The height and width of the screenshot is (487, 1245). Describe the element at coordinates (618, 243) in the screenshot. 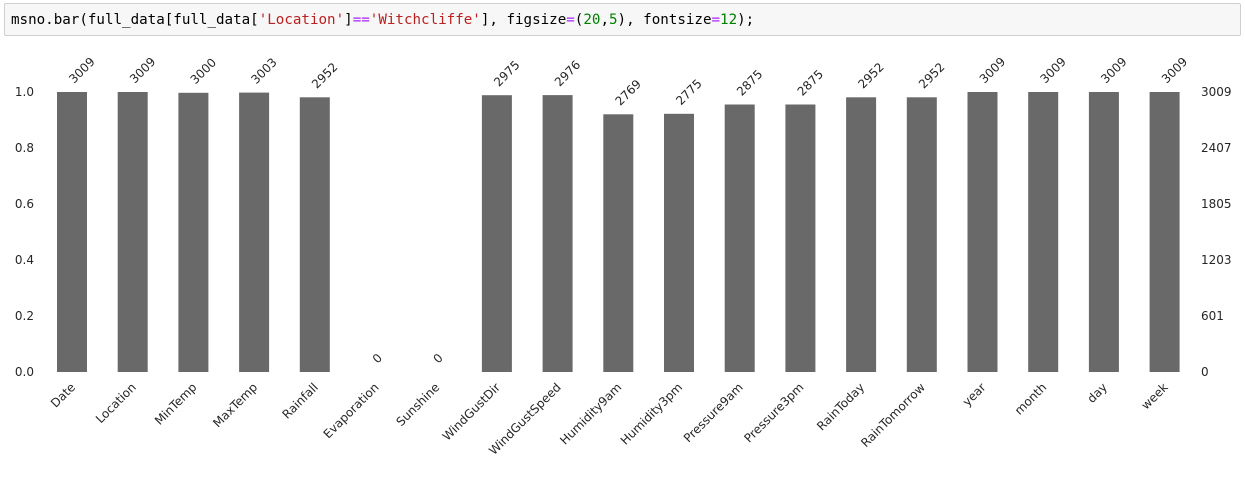

I see `bar-humidity9am` at that location.